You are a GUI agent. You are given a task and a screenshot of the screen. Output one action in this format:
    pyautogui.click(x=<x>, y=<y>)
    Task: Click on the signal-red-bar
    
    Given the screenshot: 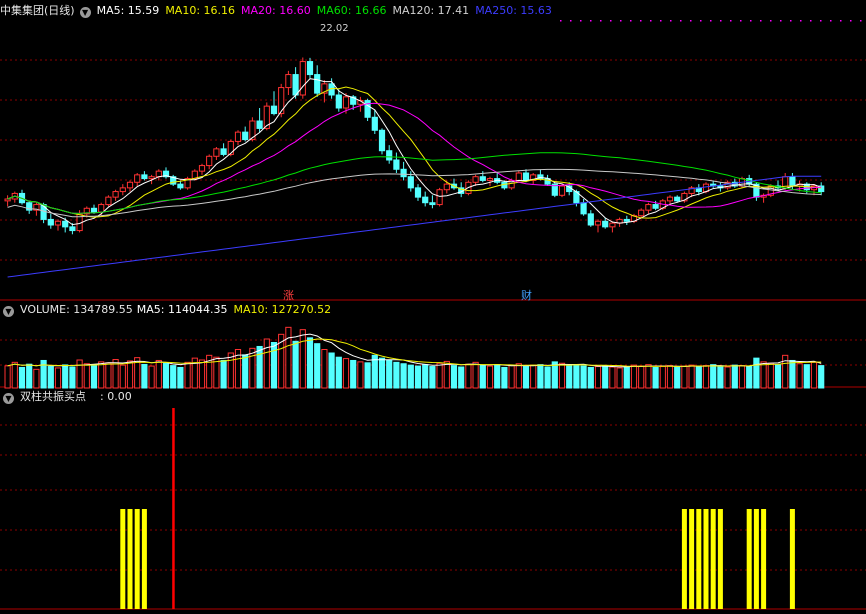 What is the action you would take?
    pyautogui.click(x=173, y=508)
    